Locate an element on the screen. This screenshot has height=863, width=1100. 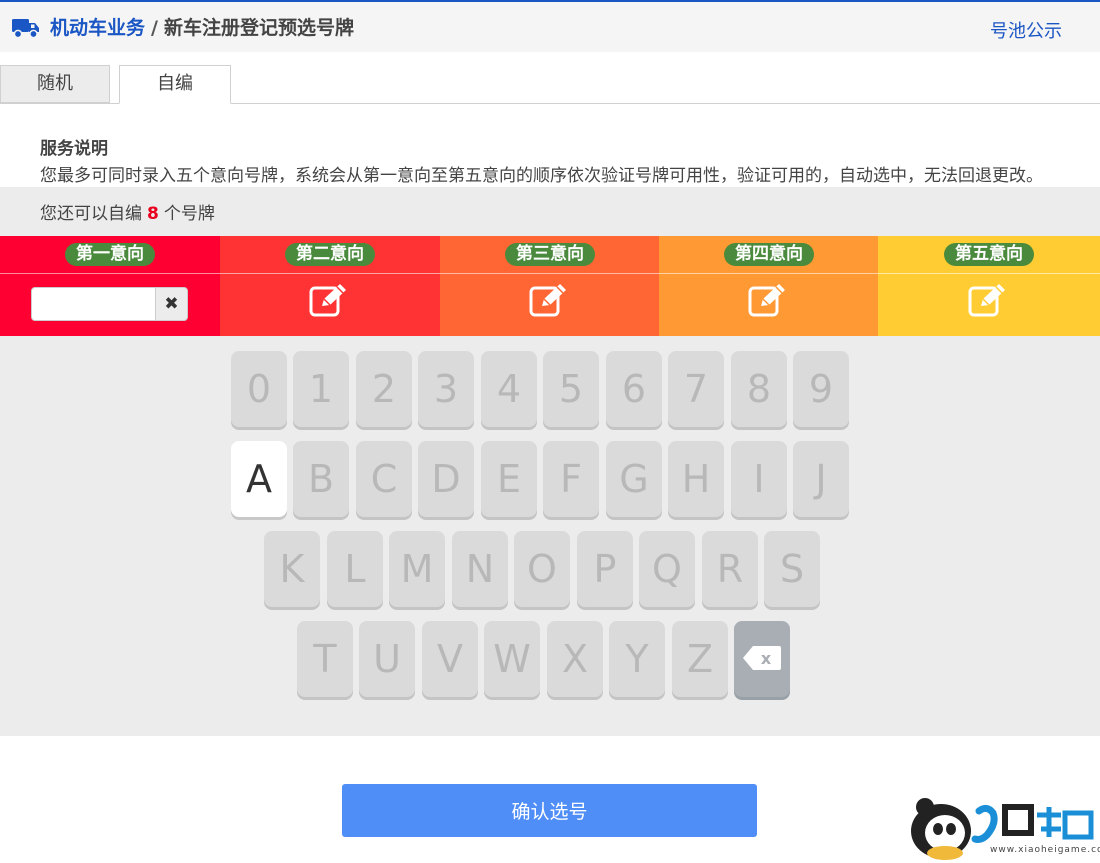
key-b: B is located at coordinates (321, 479).